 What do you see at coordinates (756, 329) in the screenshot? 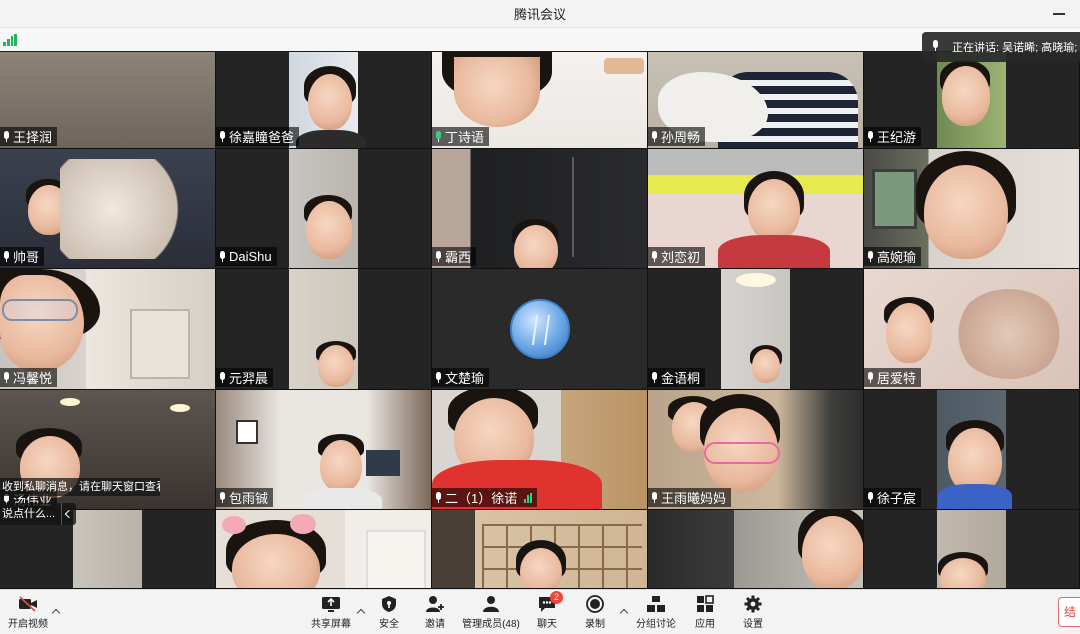
I see `video-tile: 金语桐` at bounding box center [756, 329].